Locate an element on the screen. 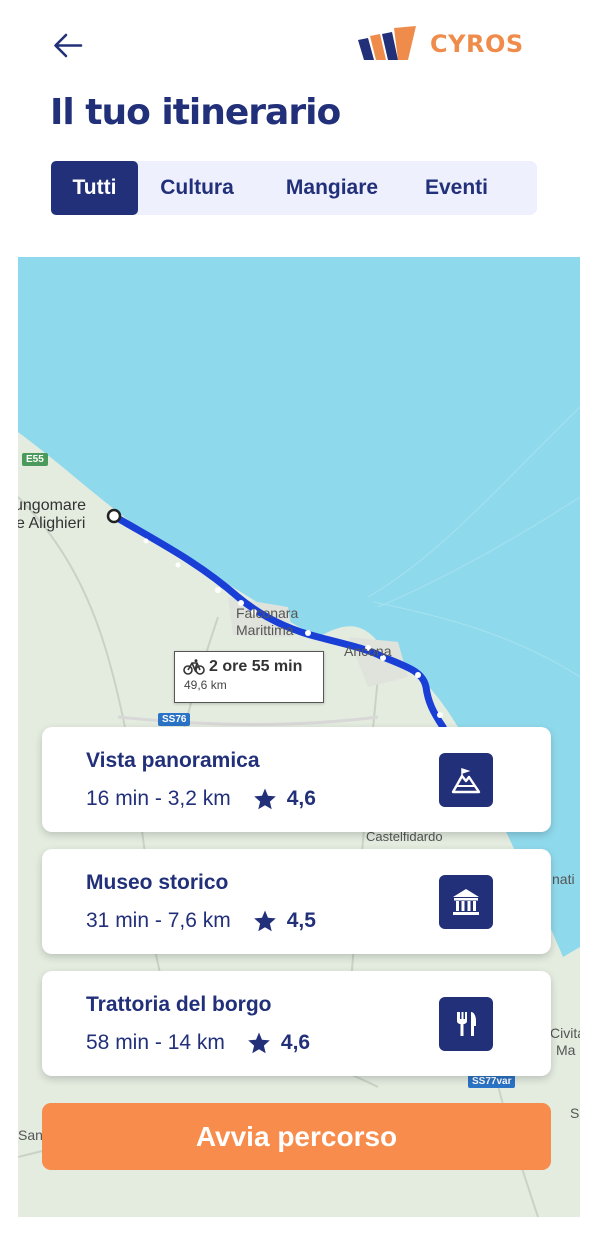 Image resolution: width=597 pixels, height=1243 pixels. map-label-right-3: S is located at coordinates (575, 1113).